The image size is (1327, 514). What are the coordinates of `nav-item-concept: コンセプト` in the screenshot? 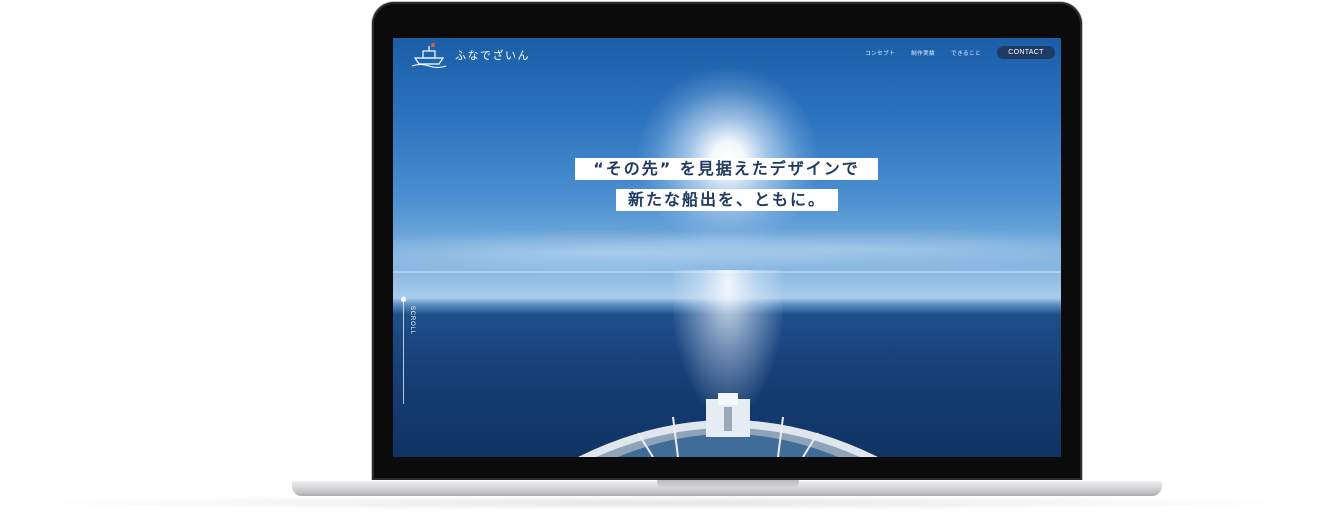 It's located at (880, 53).